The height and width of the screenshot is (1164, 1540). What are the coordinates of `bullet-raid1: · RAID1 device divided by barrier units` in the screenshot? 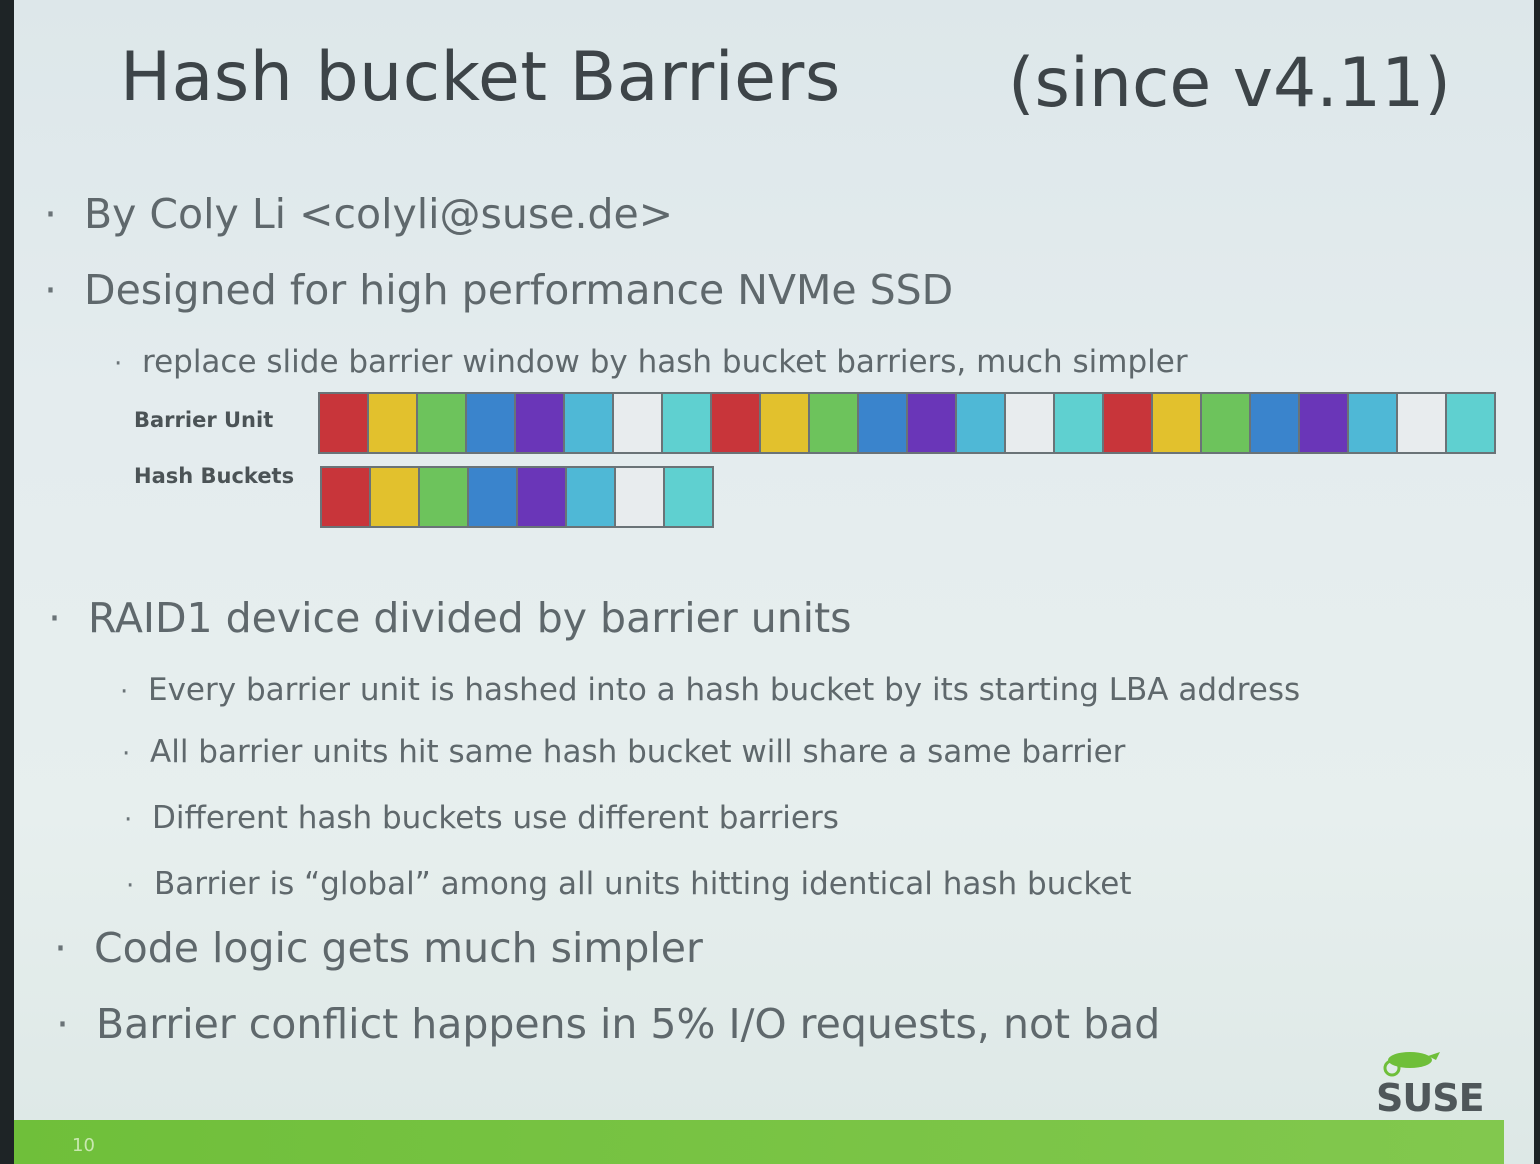 It's located at (450, 618).